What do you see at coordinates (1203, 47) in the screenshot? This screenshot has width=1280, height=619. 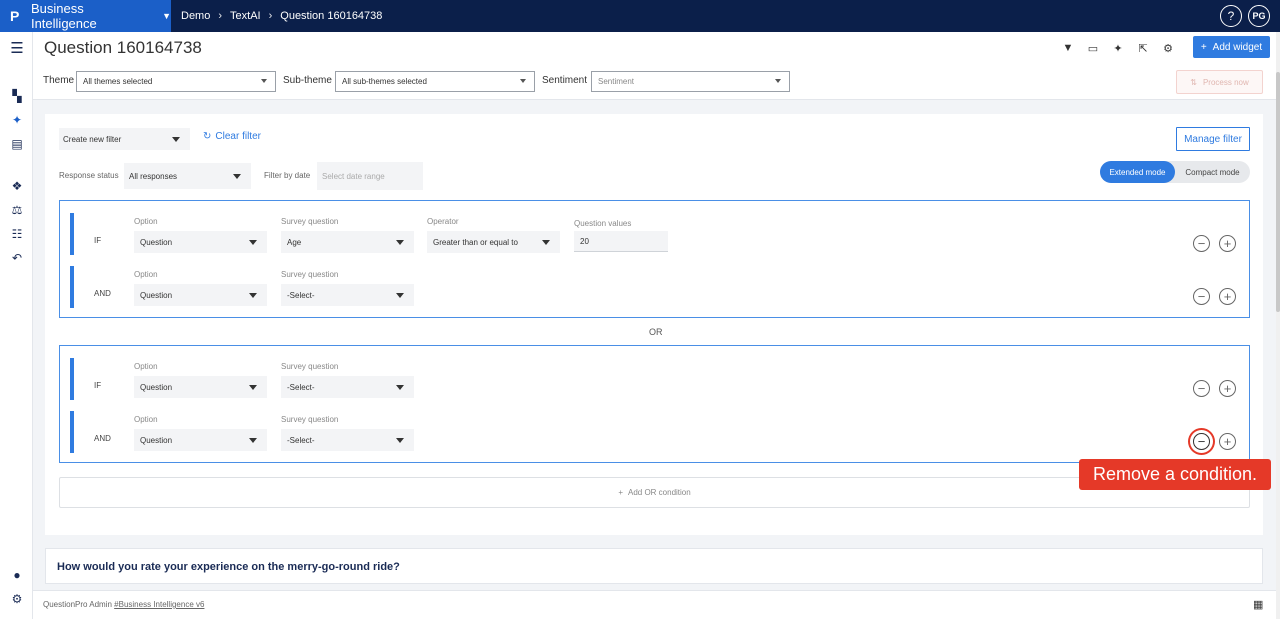 I see `plus-icon: +` at bounding box center [1203, 47].